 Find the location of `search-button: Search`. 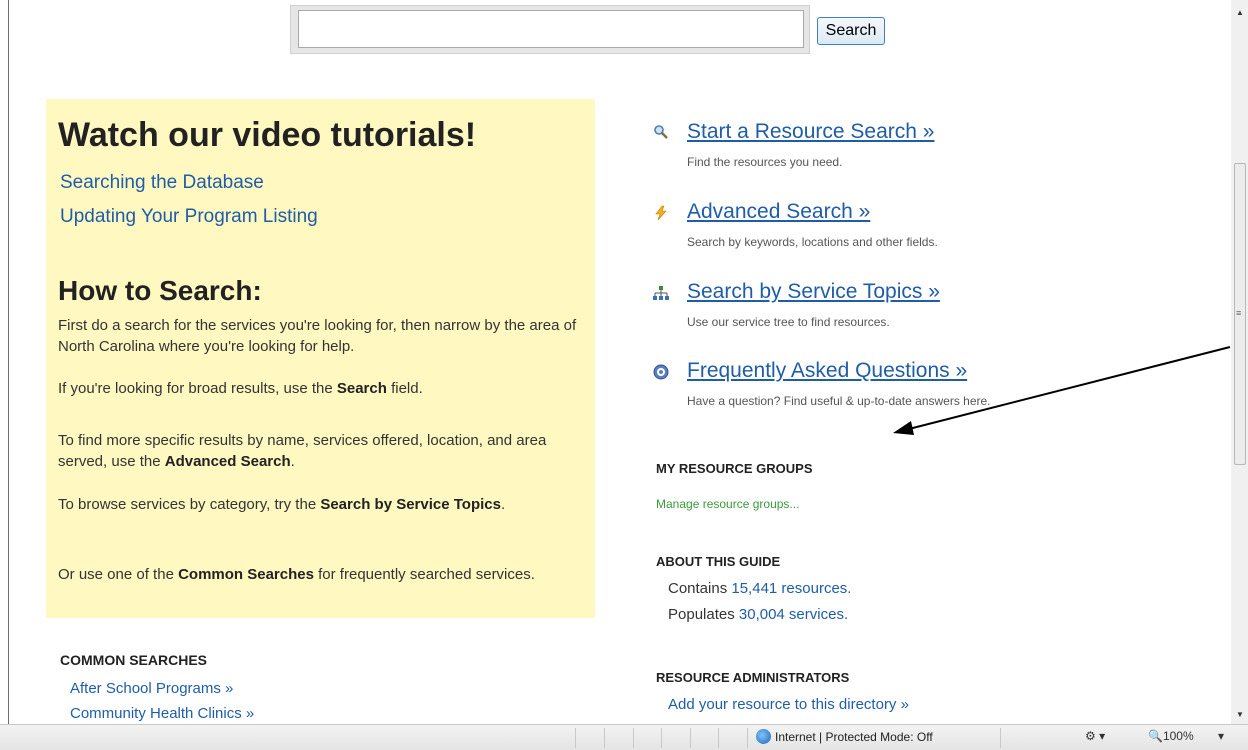

search-button: Search is located at coordinates (851, 31).